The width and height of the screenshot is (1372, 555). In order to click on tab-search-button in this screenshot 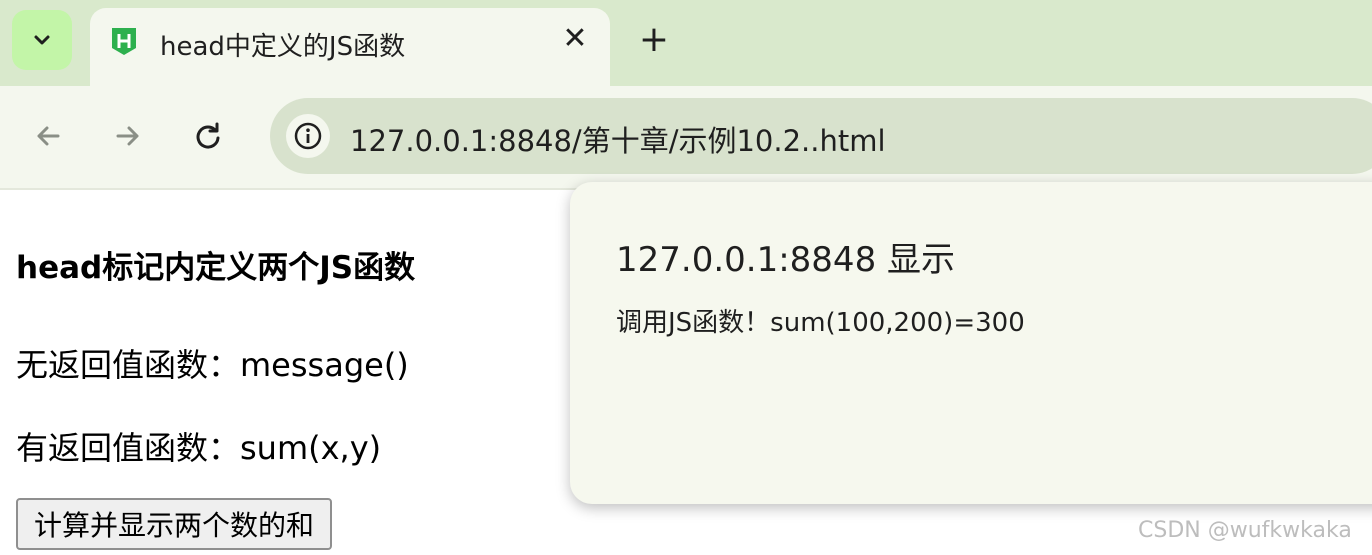, I will do `click(42, 40)`.